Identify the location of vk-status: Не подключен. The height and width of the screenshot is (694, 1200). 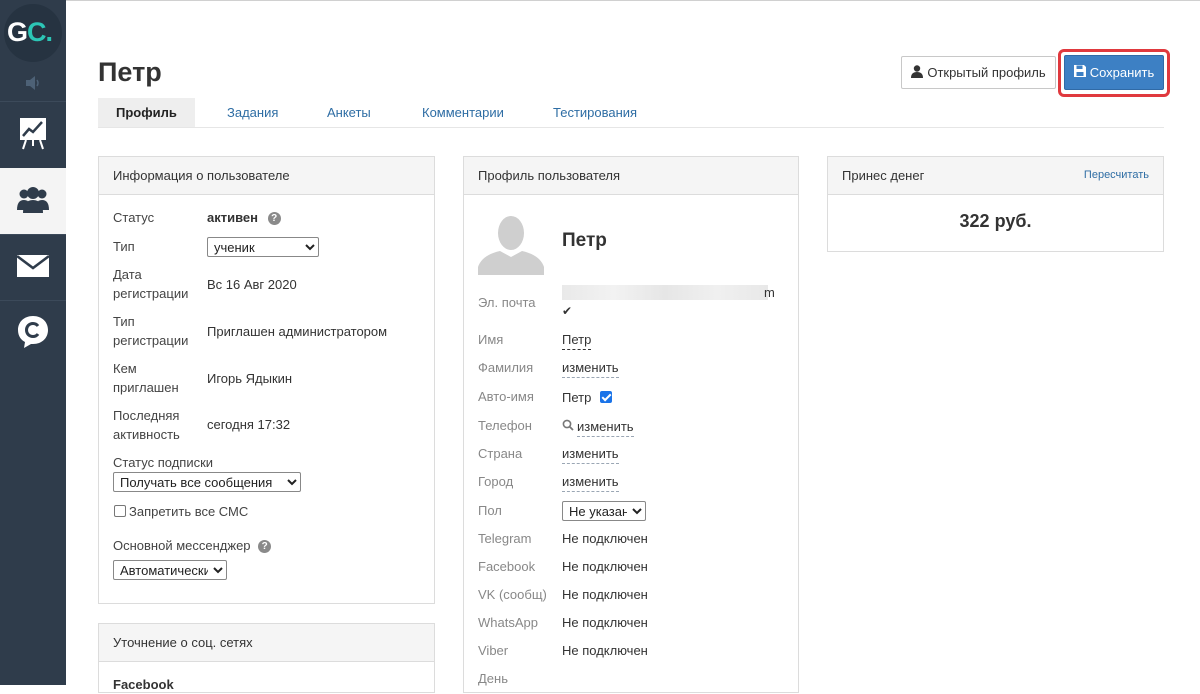
(605, 594).